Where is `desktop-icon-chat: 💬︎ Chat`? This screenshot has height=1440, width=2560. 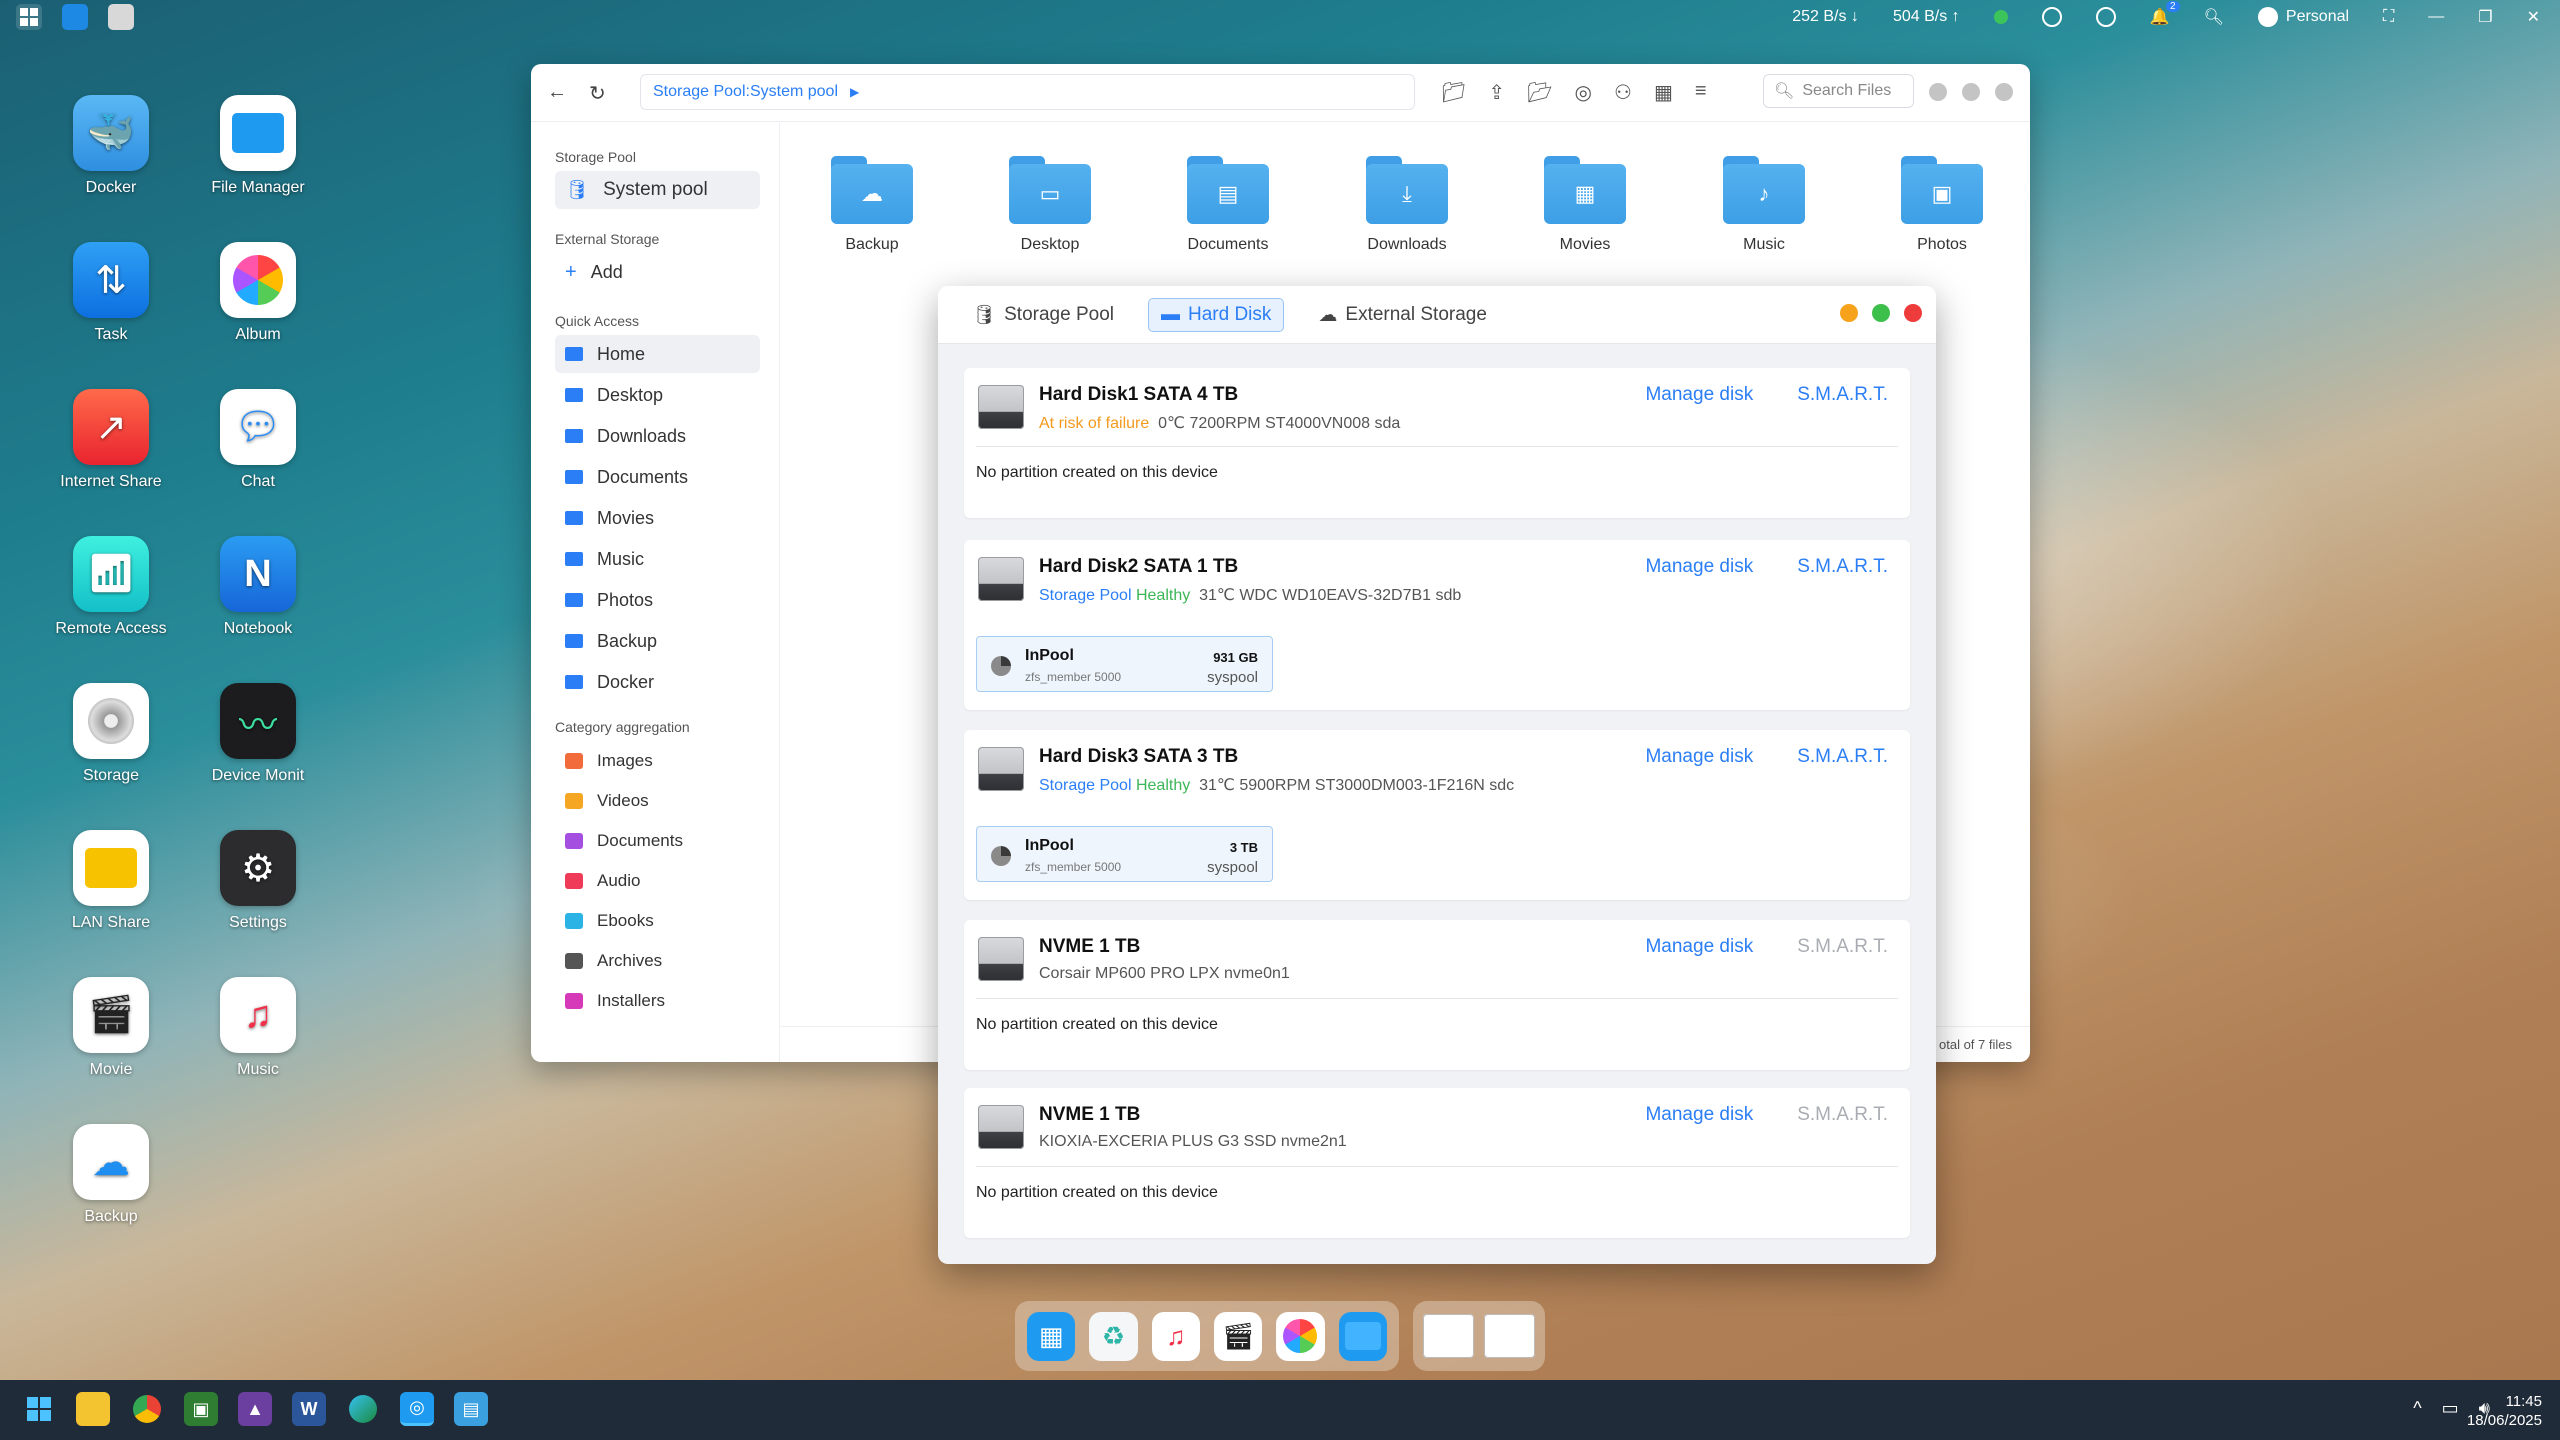 desktop-icon-chat: 💬︎ Chat is located at coordinates (258, 440).